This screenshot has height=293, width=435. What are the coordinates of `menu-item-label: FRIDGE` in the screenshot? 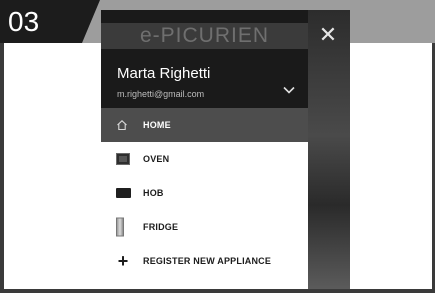 It's located at (161, 227).